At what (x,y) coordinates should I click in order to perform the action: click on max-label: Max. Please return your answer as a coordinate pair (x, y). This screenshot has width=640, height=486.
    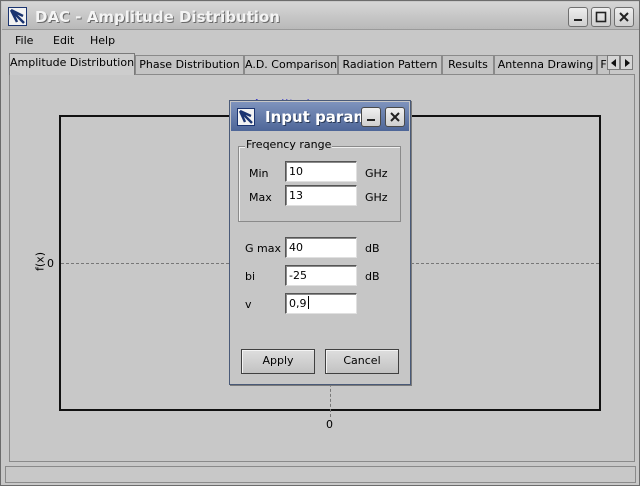
    Looking at the image, I should click on (260, 197).